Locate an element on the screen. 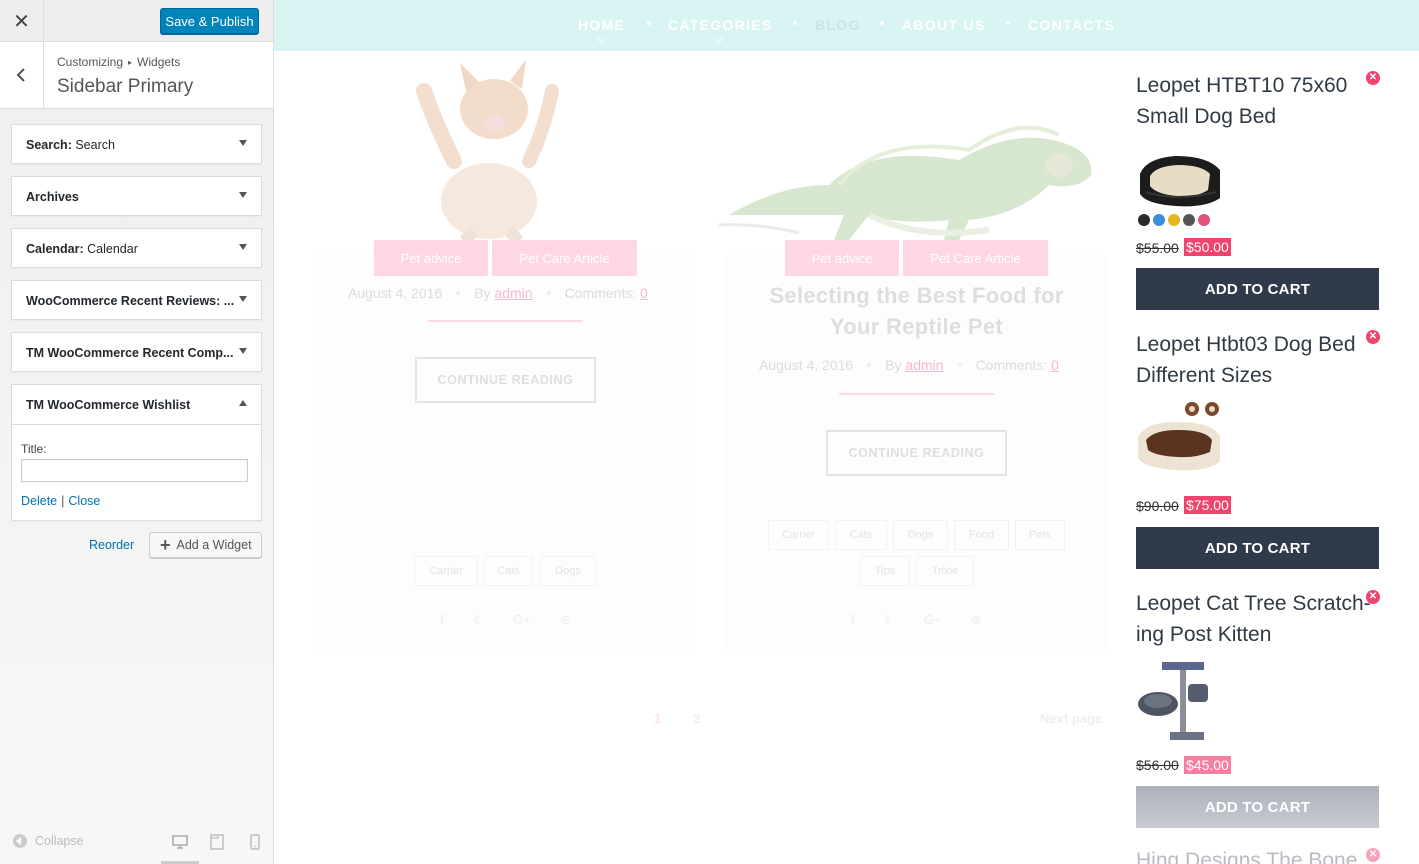 The height and width of the screenshot is (864, 1419). widget-header: TM WooCommerce Wishlist is located at coordinates (136, 405).